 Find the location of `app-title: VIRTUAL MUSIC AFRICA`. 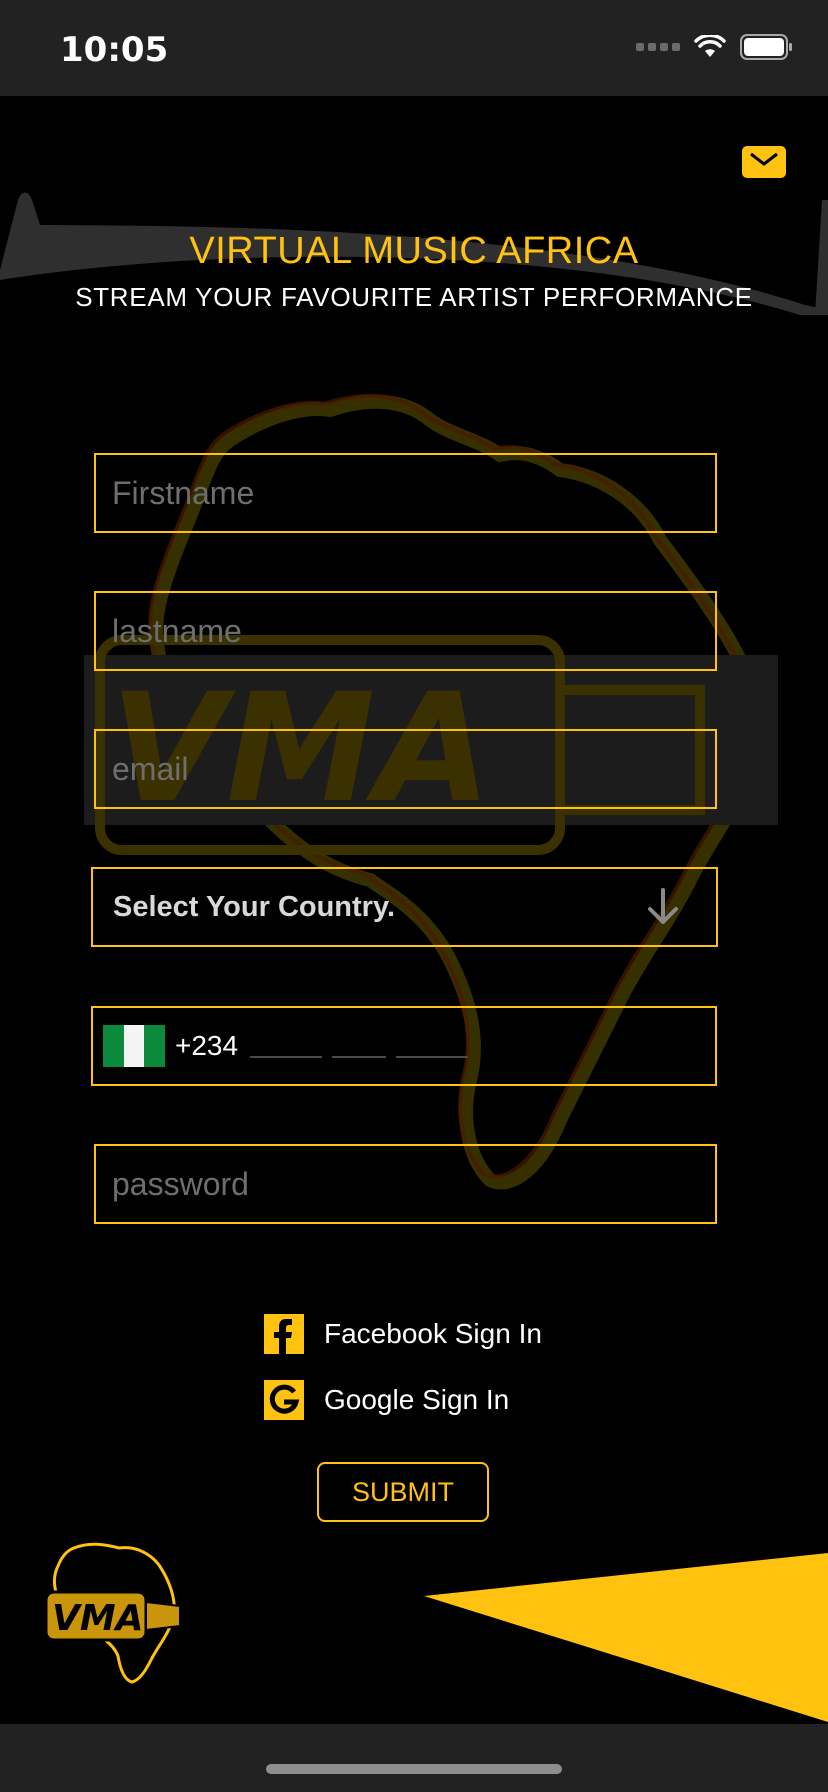

app-title: VIRTUAL MUSIC AFRICA is located at coordinates (414, 251).